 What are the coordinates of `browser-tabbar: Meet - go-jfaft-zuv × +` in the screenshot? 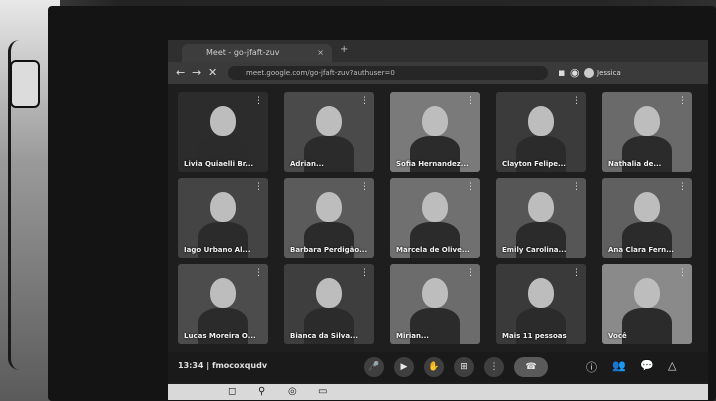 It's located at (438, 51).